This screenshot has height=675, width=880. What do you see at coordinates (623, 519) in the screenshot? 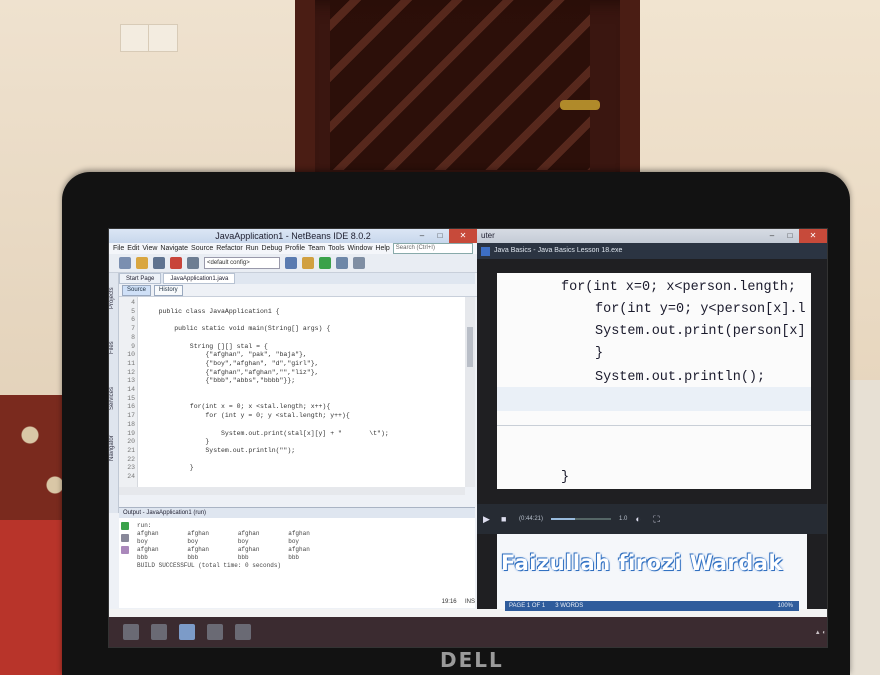
I see `playback-speed: 1.0` at bounding box center [623, 519].